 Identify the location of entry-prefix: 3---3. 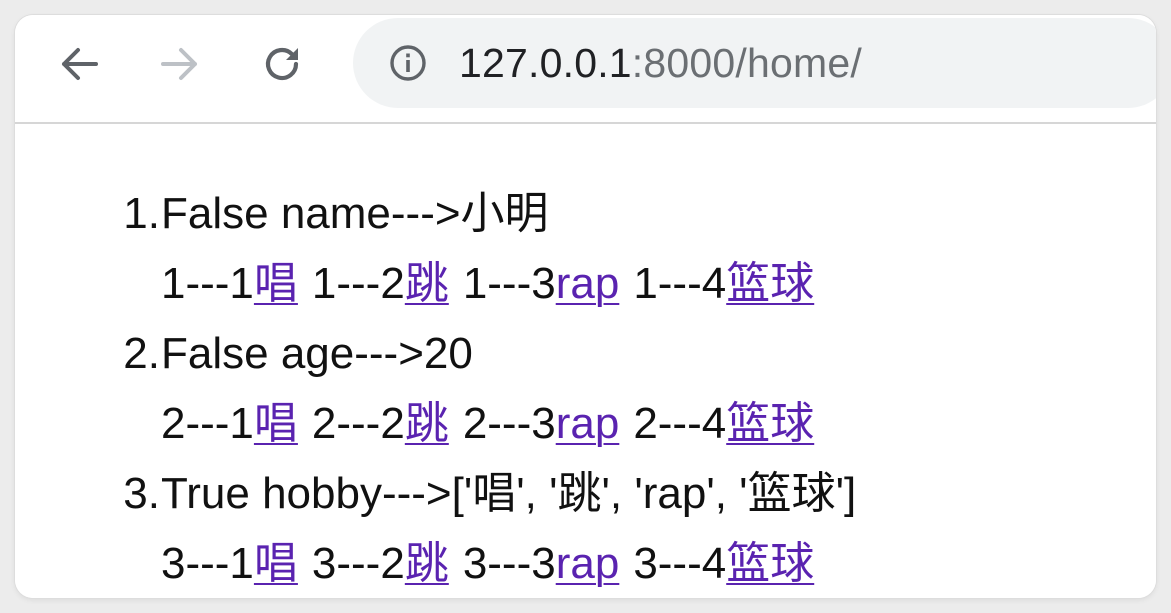
(509, 563).